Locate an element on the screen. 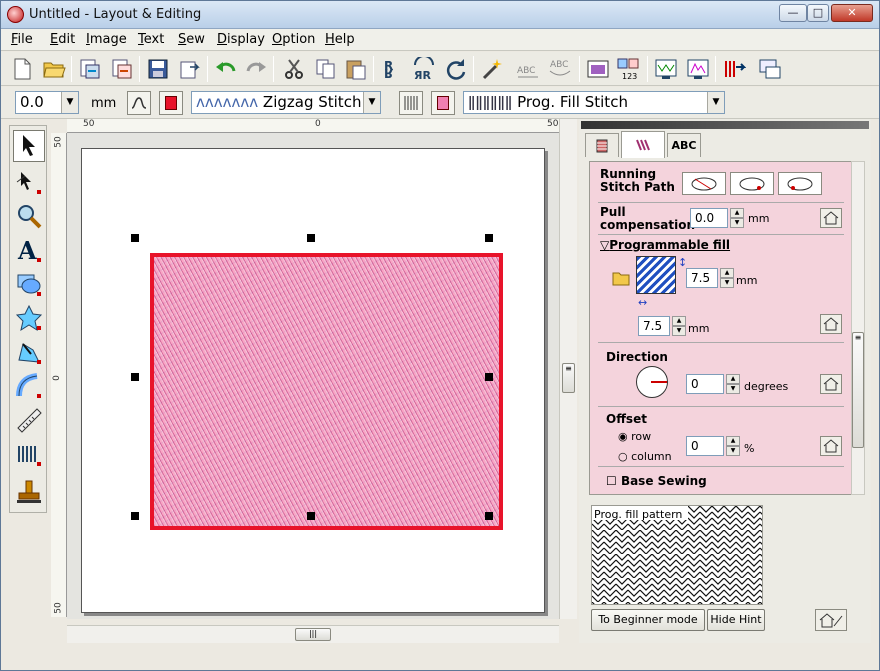 This screenshot has width=880, height=671. menu-sew: Sew is located at coordinates (191, 39).